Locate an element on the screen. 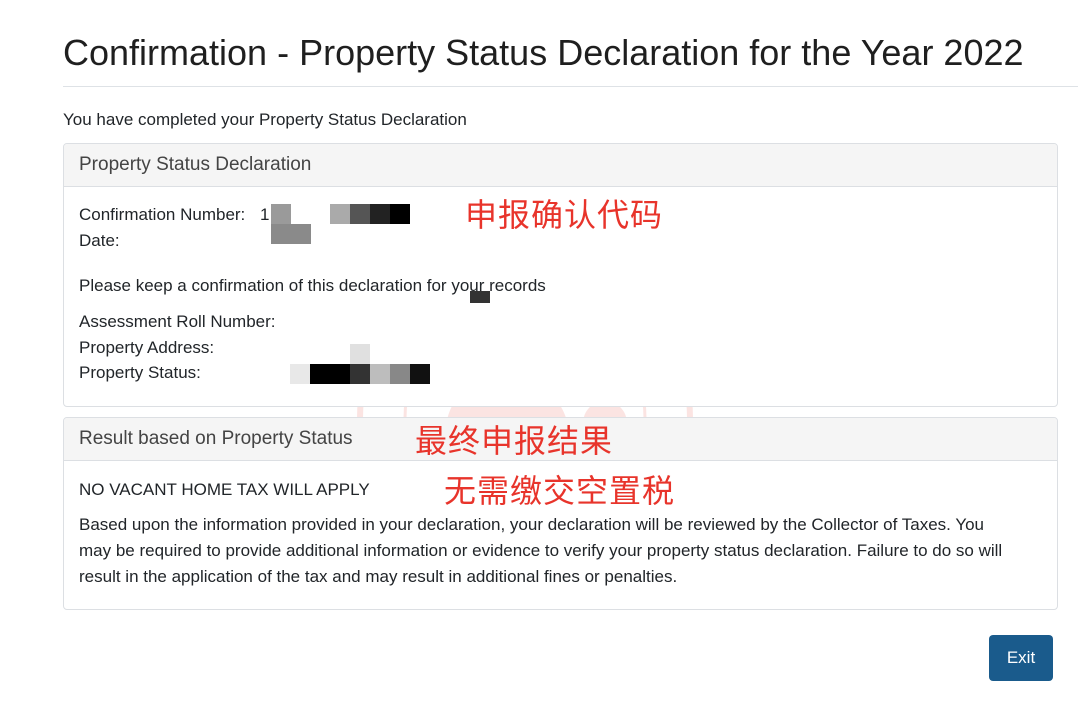 The width and height of the screenshot is (1078, 726). annotation-no-tax: 无需缴交空置税 is located at coordinates (560, 491).